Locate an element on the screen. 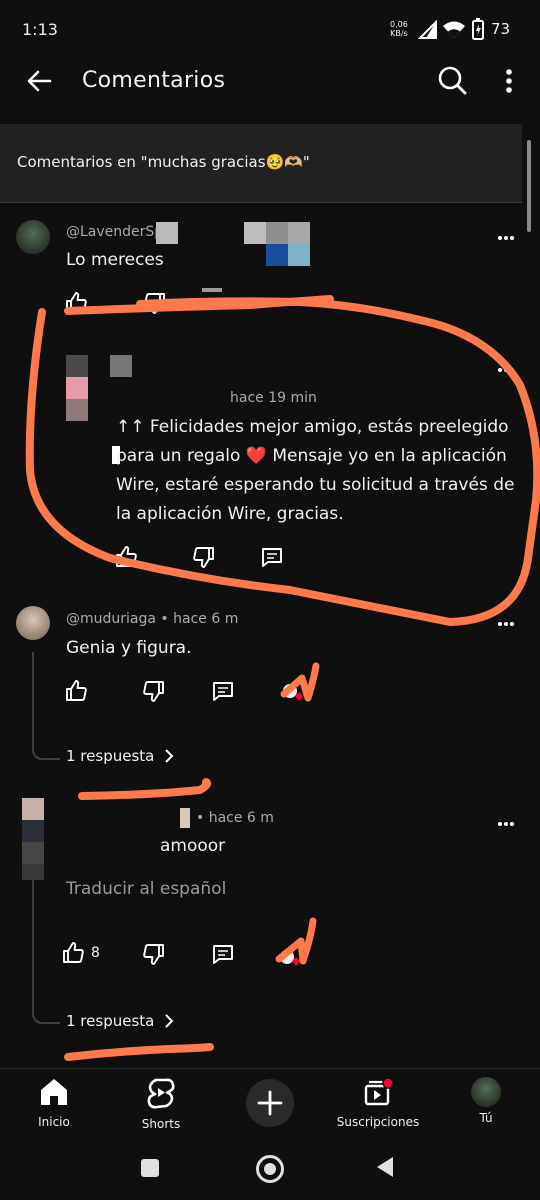 The image size is (540, 1200). shorts-icon is located at coordinates (161, 1093).